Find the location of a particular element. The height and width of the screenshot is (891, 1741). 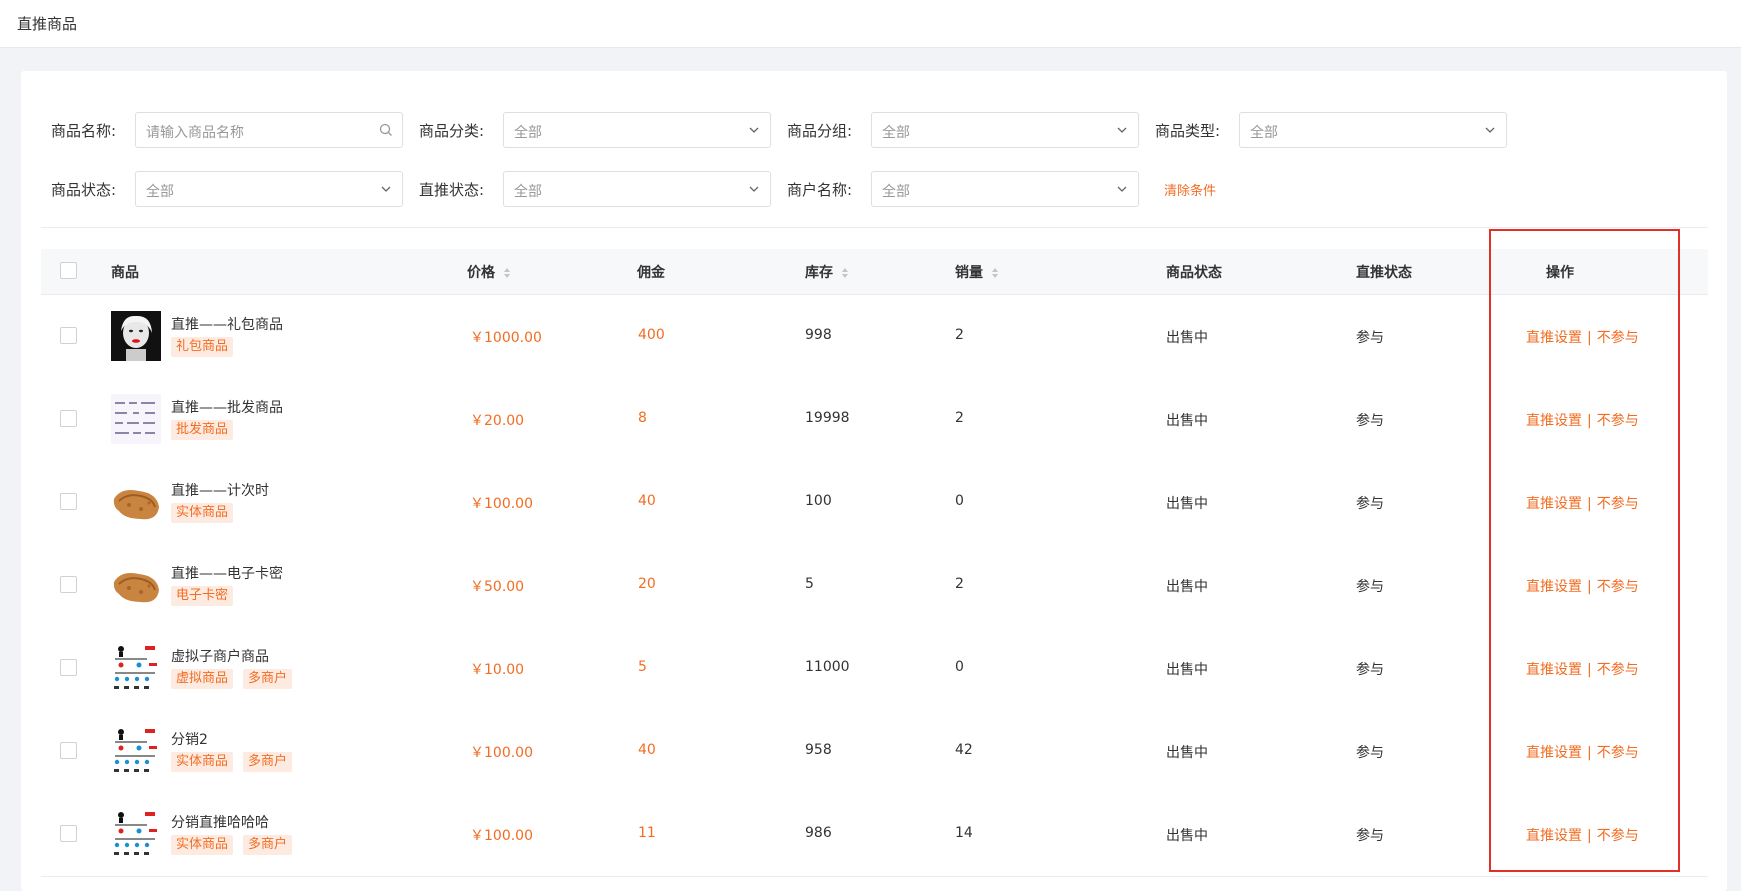

header-stock: 库存 is located at coordinates (827, 272).